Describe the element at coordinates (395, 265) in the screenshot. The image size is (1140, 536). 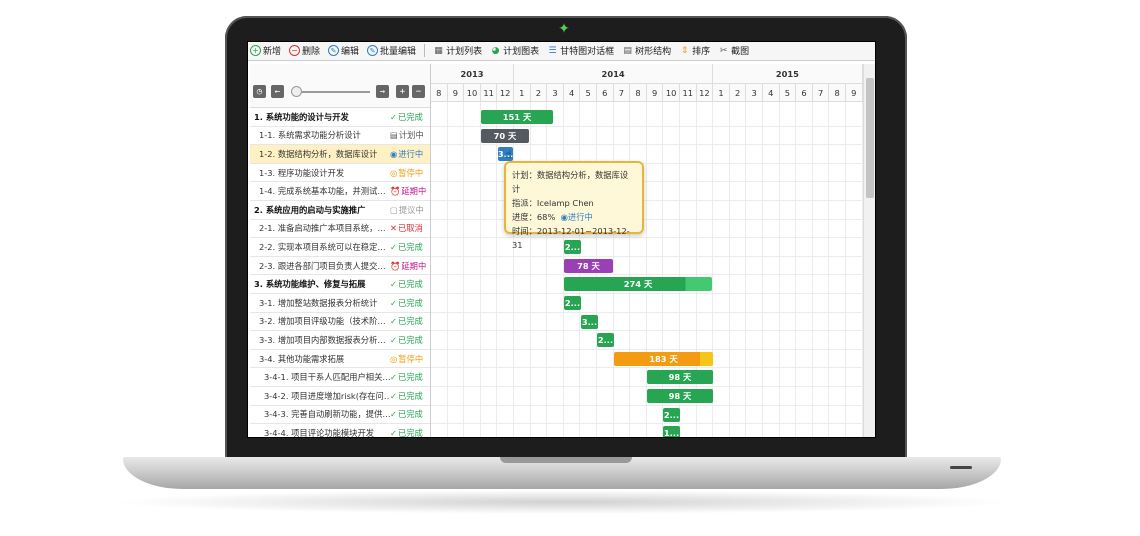
I see `status-icon: ⏰` at that location.